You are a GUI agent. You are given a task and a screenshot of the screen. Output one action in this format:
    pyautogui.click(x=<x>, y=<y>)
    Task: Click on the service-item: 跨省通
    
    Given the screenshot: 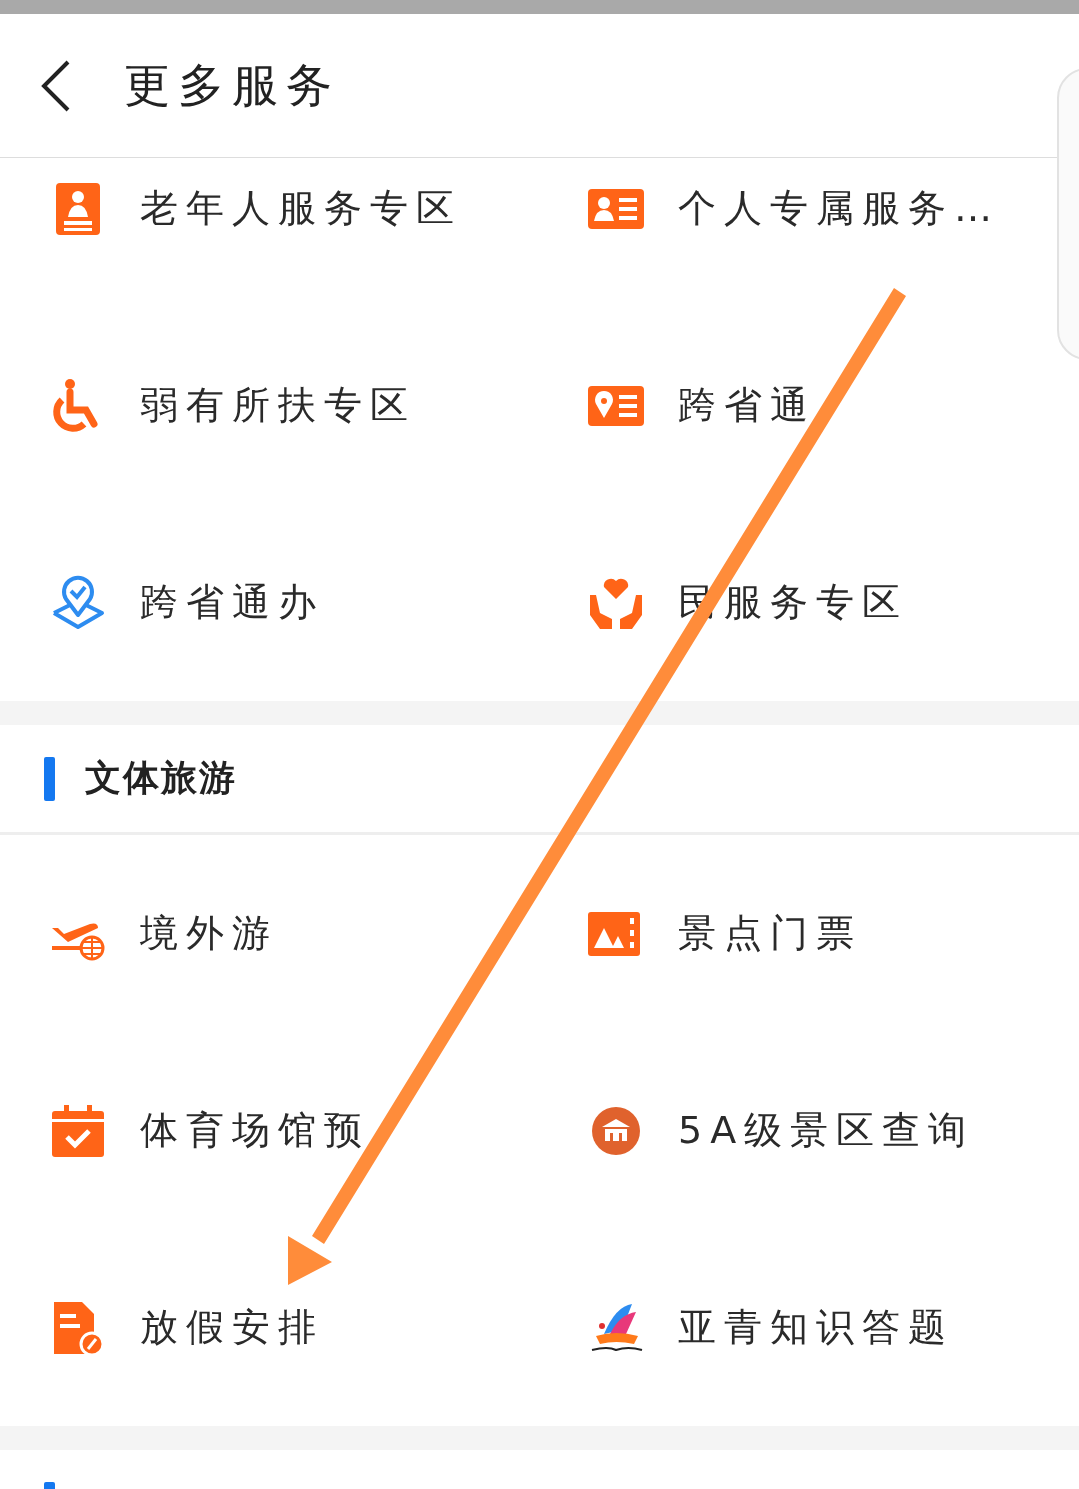 What is the action you would take?
    pyautogui.click(x=677, y=405)
    